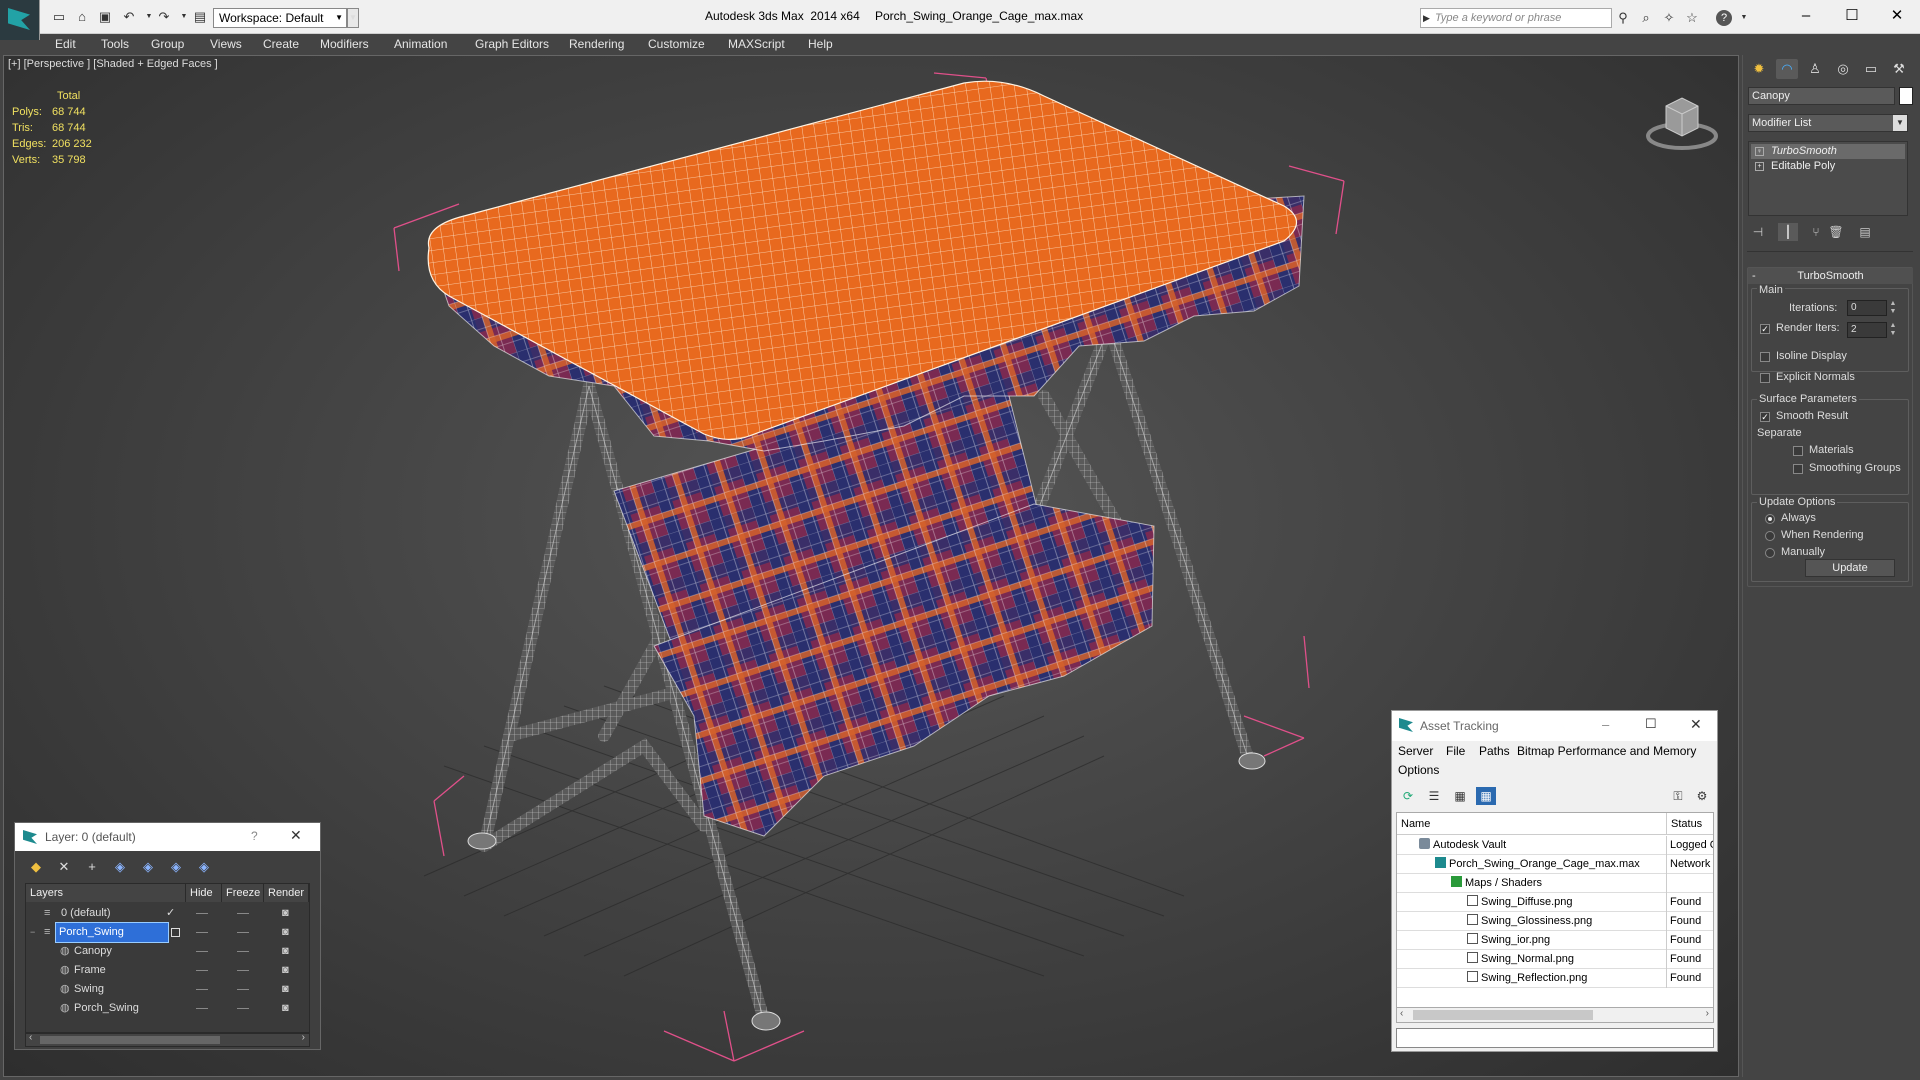  I want to click on menu-edit: Edit, so click(65, 44).